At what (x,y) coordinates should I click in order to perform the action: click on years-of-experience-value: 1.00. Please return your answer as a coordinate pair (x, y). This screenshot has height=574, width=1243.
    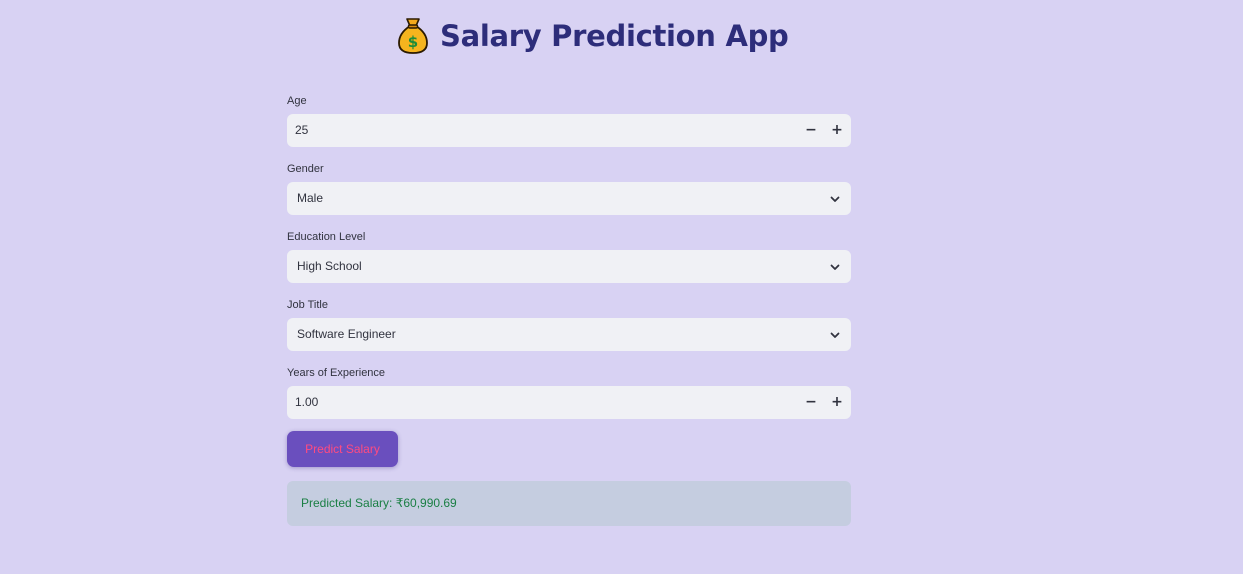
    Looking at the image, I should click on (306, 402).